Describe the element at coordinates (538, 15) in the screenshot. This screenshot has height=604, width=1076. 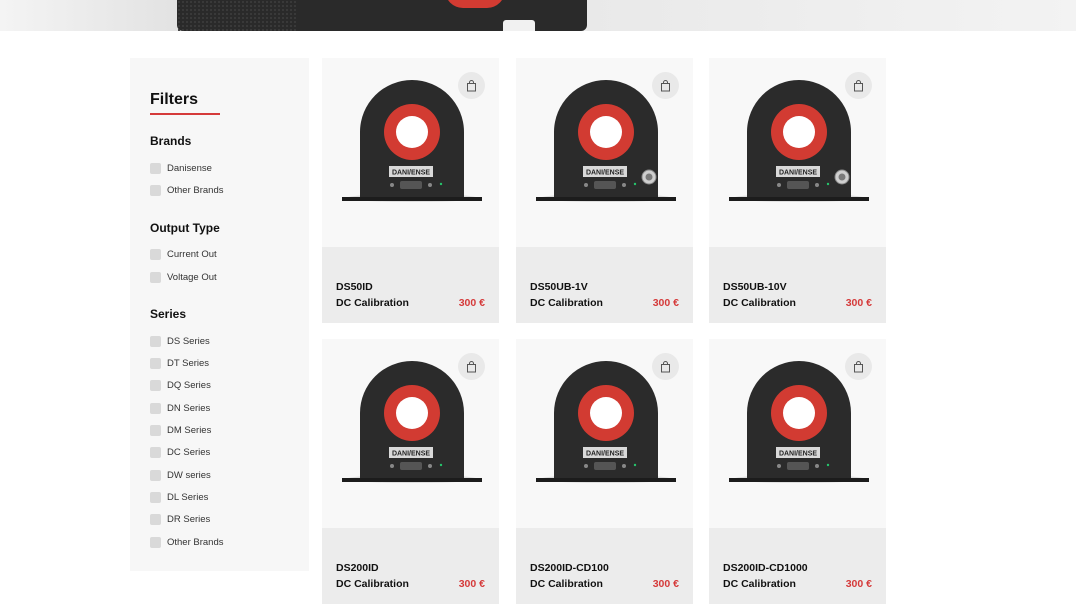
I see `hero-banner` at that location.